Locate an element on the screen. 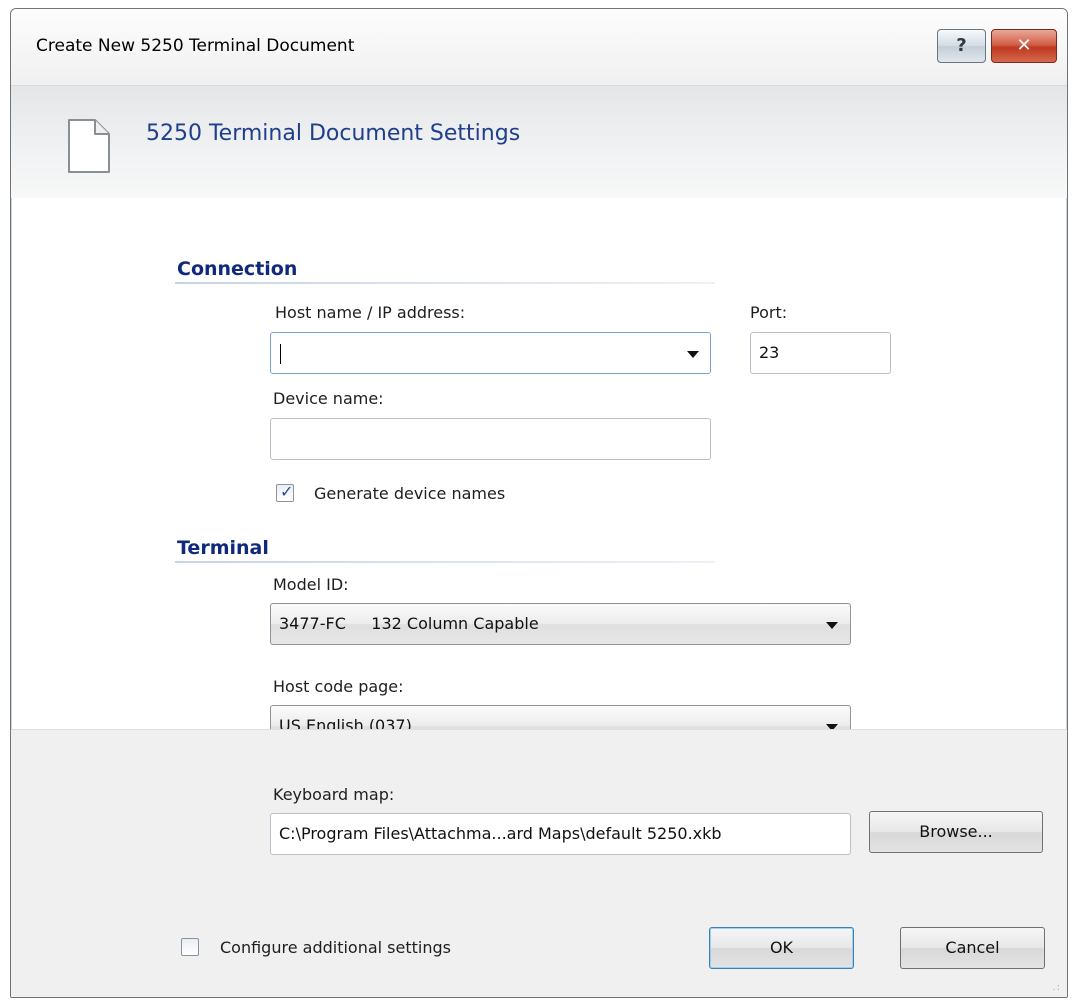  banner-title: 5250 Terminal Document Settings is located at coordinates (333, 133).